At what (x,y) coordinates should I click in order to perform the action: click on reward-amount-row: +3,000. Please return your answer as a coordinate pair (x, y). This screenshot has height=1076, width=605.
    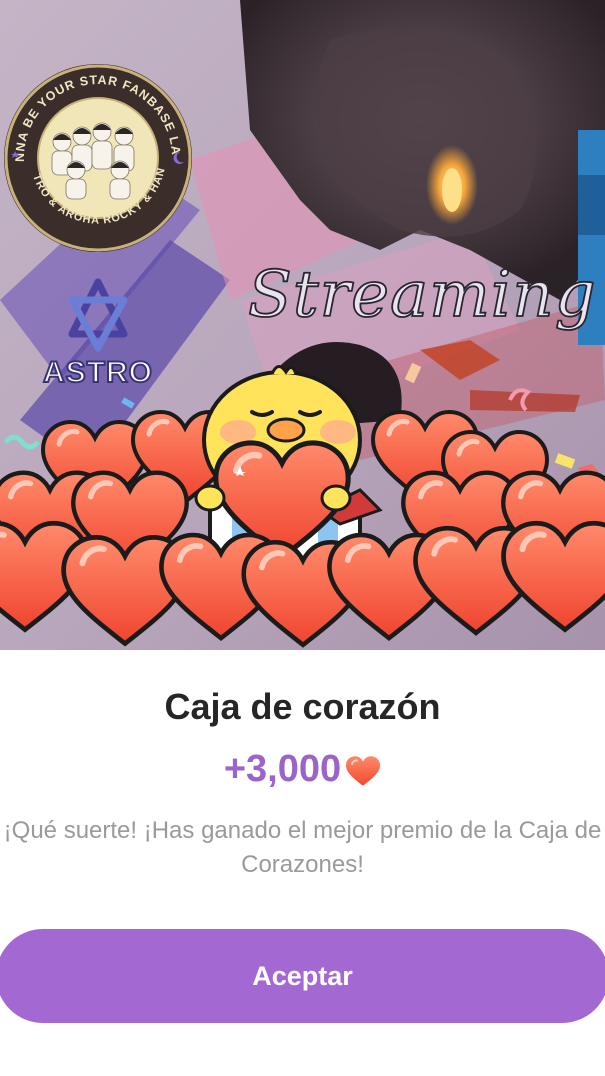
    Looking at the image, I should click on (302, 769).